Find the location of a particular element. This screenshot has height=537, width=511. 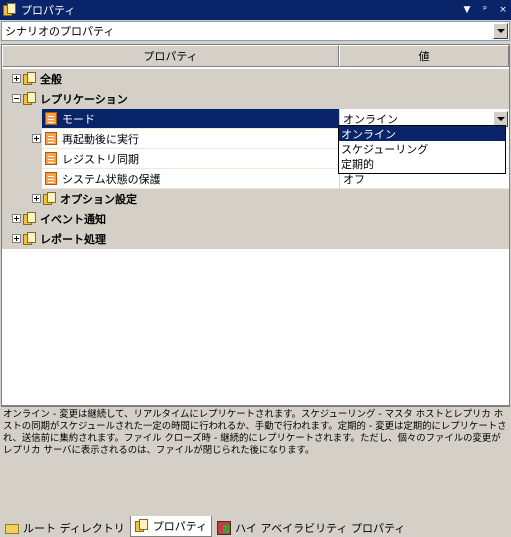

scenario-select-dropdown-button is located at coordinates (500, 31).